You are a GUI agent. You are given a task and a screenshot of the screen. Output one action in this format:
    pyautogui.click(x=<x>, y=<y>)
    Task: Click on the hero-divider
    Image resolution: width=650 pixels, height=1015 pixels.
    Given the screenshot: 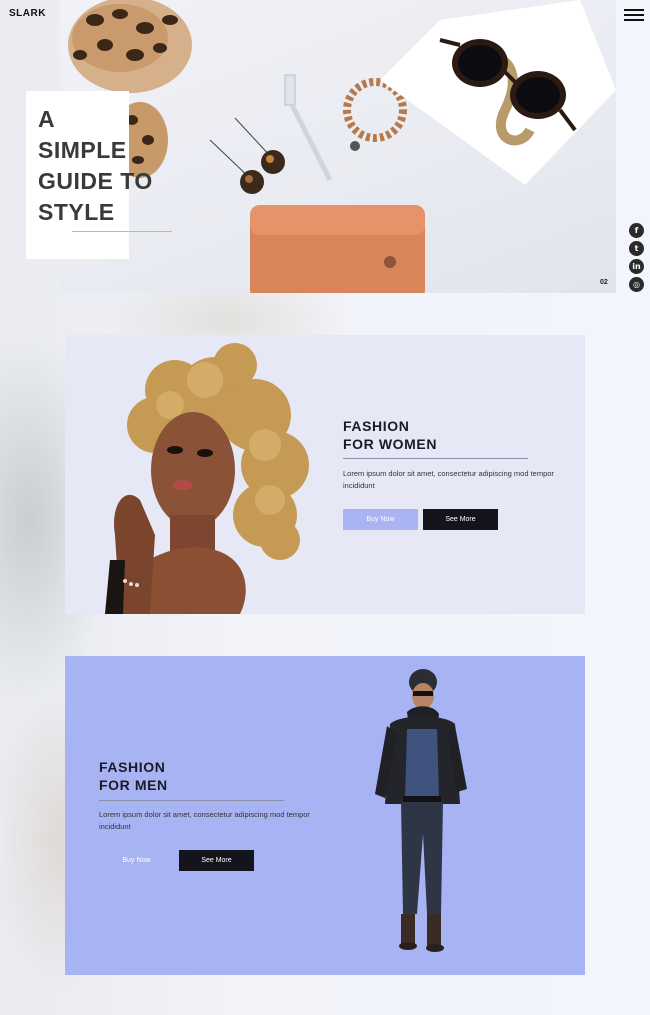 What is the action you would take?
    pyautogui.click(x=122, y=231)
    